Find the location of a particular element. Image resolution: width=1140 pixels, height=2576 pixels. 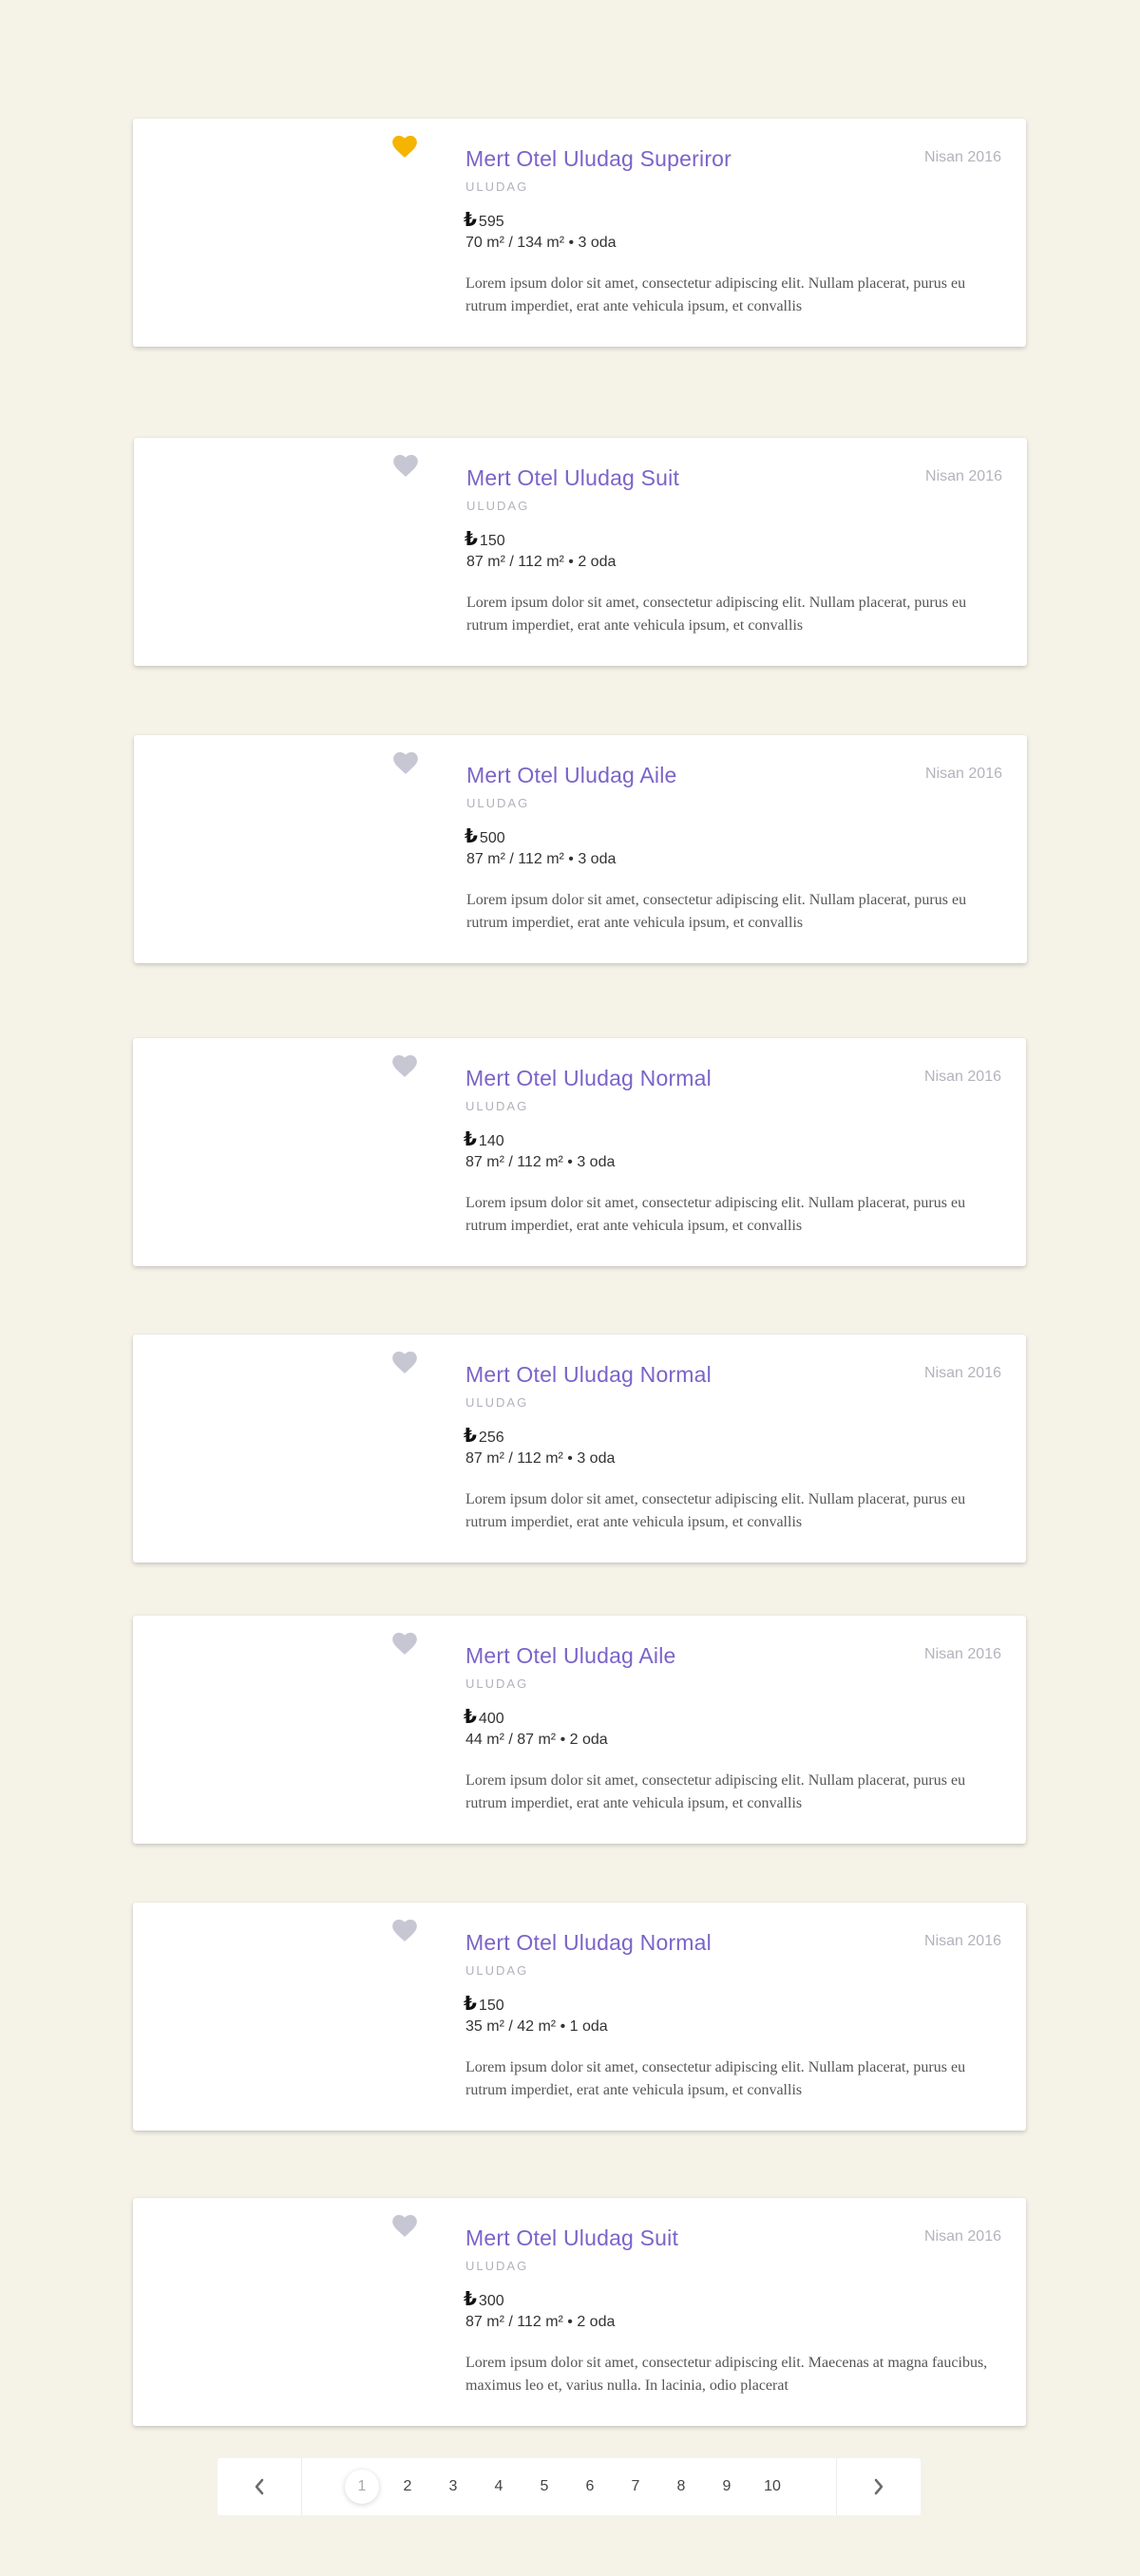

page-number: 3 is located at coordinates (453, 2487).